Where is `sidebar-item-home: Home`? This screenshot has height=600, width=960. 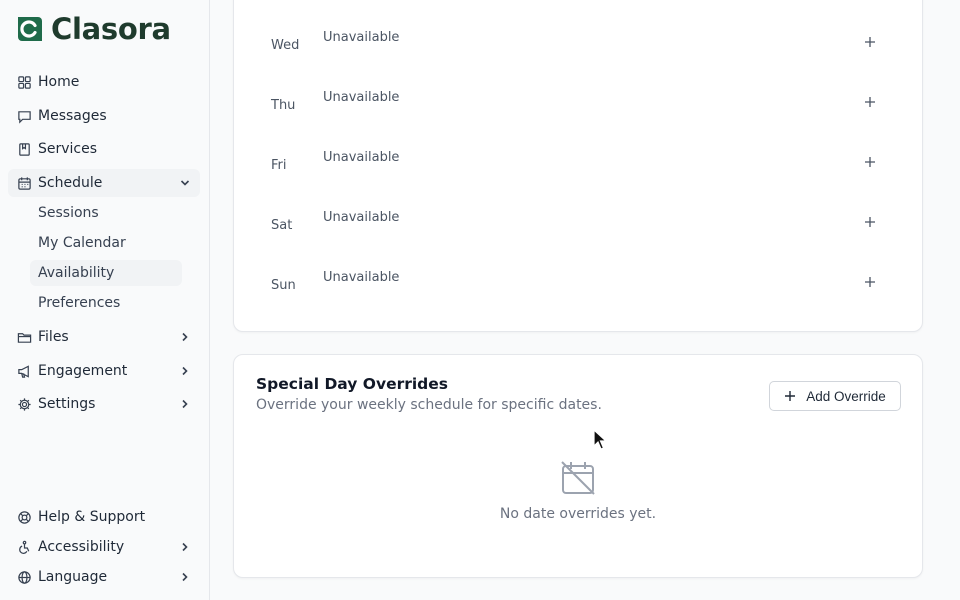 sidebar-item-home: Home is located at coordinates (104, 82).